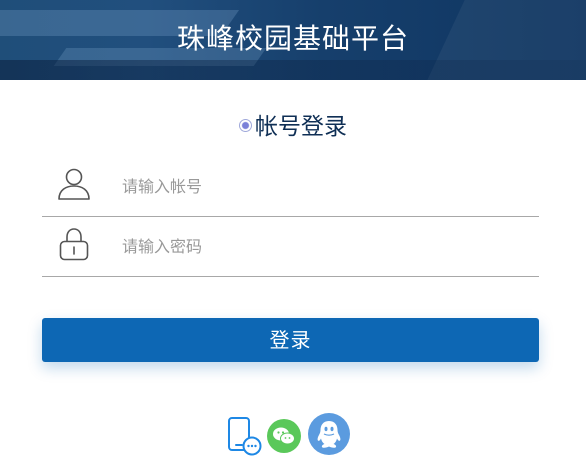  Describe the element at coordinates (301, 127) in the screenshot. I see `tab-account-login-label: 帐号登录` at that location.